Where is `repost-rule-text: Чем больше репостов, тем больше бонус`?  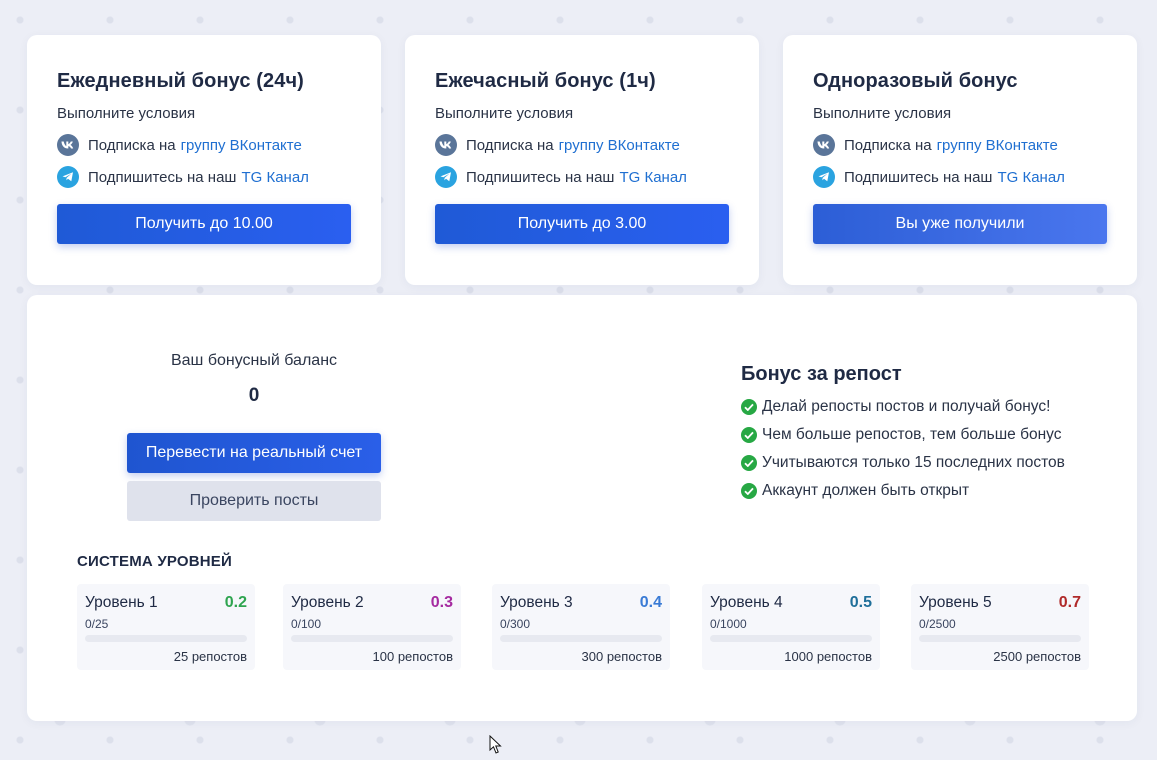 repost-rule-text: Чем больше репостов, тем больше бонус is located at coordinates (912, 434).